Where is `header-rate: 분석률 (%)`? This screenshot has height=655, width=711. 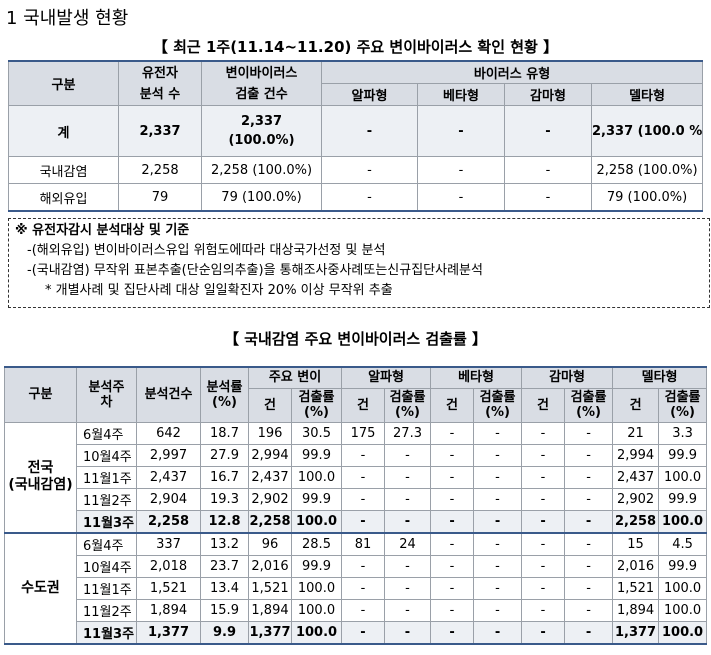
header-rate: 분석률 (%) is located at coordinates (224, 394).